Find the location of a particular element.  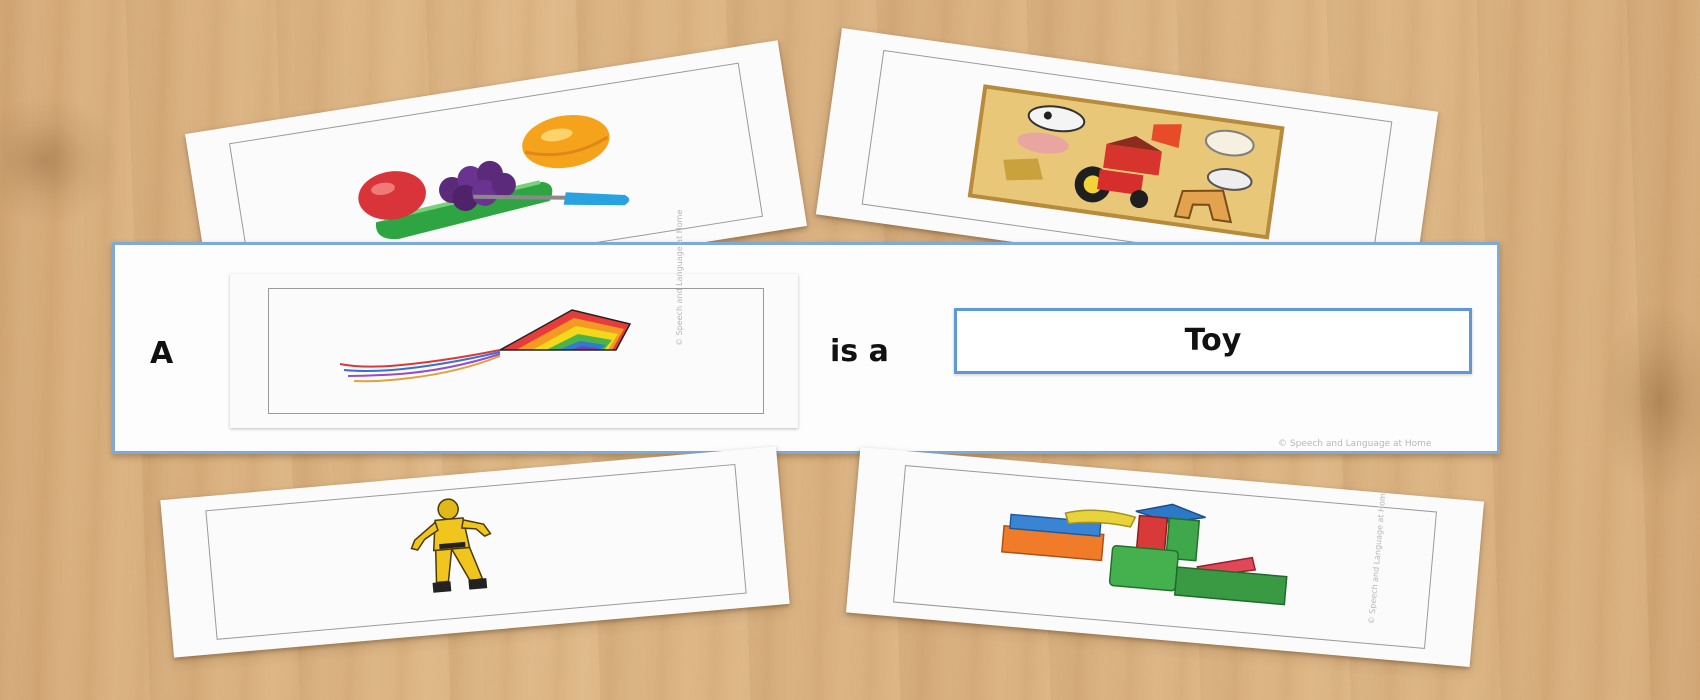

kite-picture-card: © Speech and Language at Home is located at coordinates (514, 319).